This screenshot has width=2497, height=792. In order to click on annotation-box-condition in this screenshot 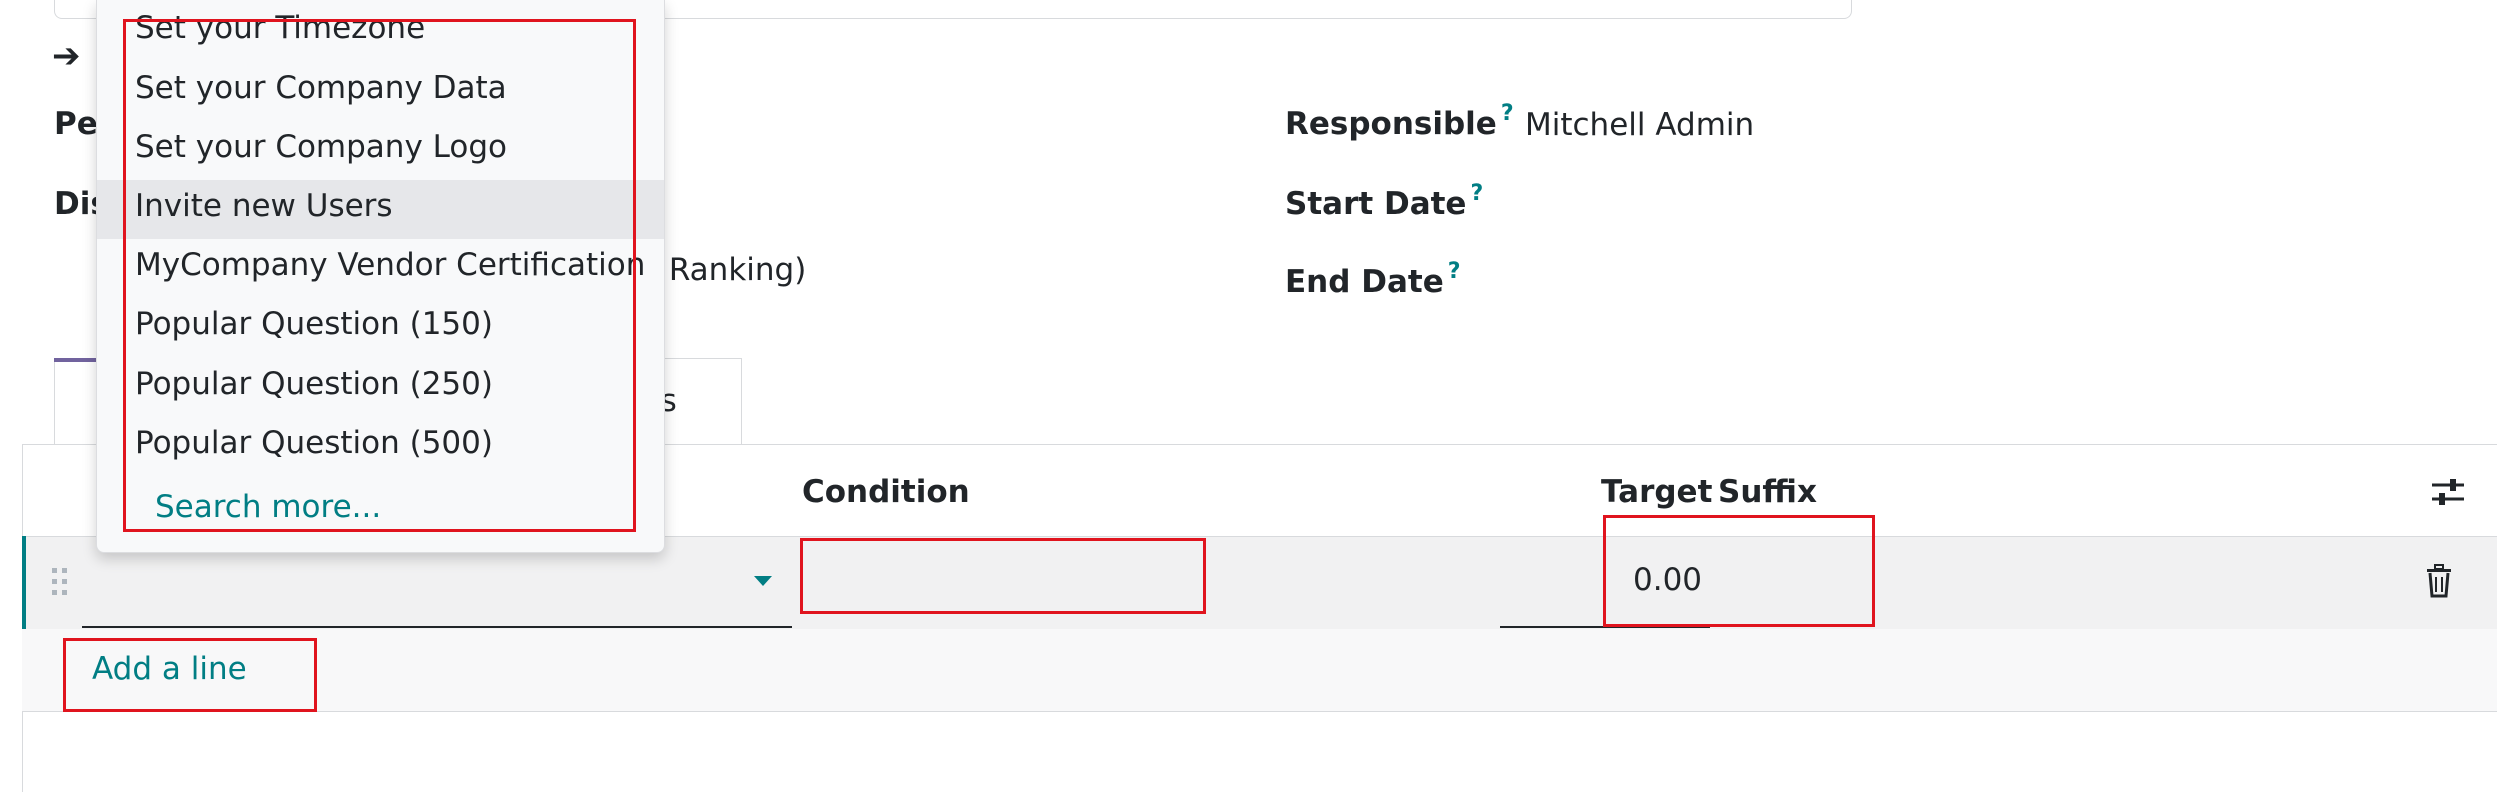, I will do `click(1003, 576)`.